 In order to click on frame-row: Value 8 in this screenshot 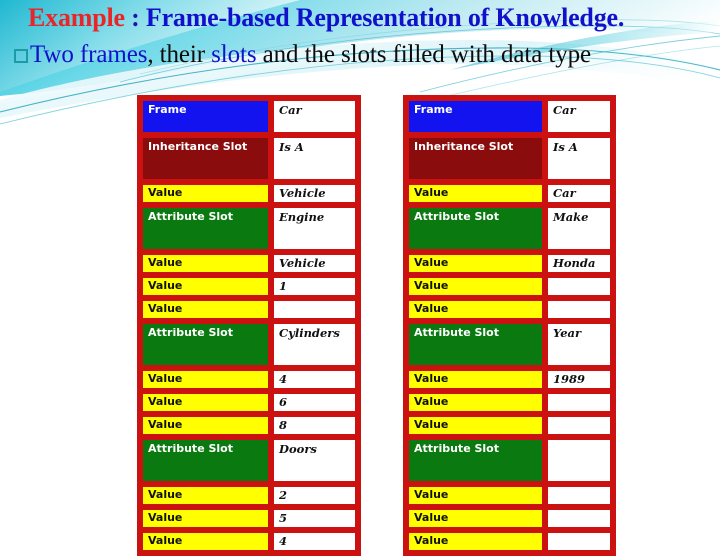, I will do `click(249, 425)`.